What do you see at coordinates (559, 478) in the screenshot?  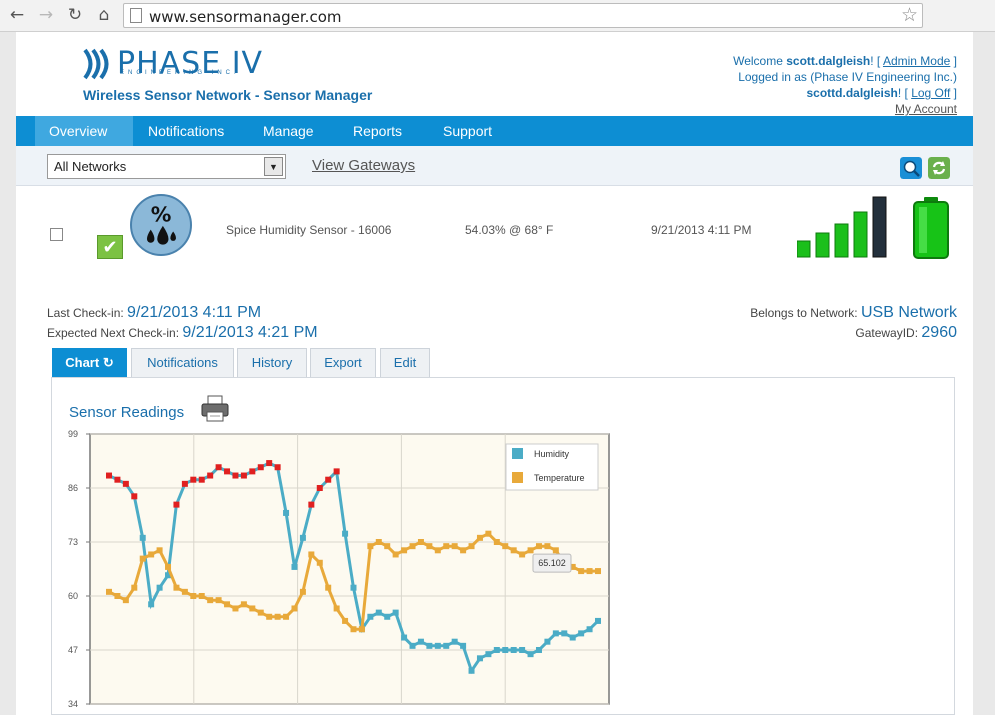 I see `legend-label: Temperature` at bounding box center [559, 478].